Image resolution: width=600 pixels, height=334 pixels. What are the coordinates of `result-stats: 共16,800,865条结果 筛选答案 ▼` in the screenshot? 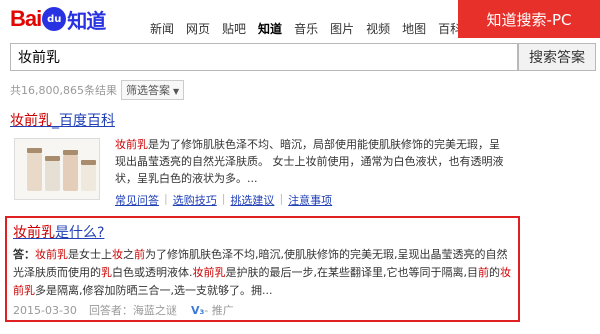 It's located at (97, 90).